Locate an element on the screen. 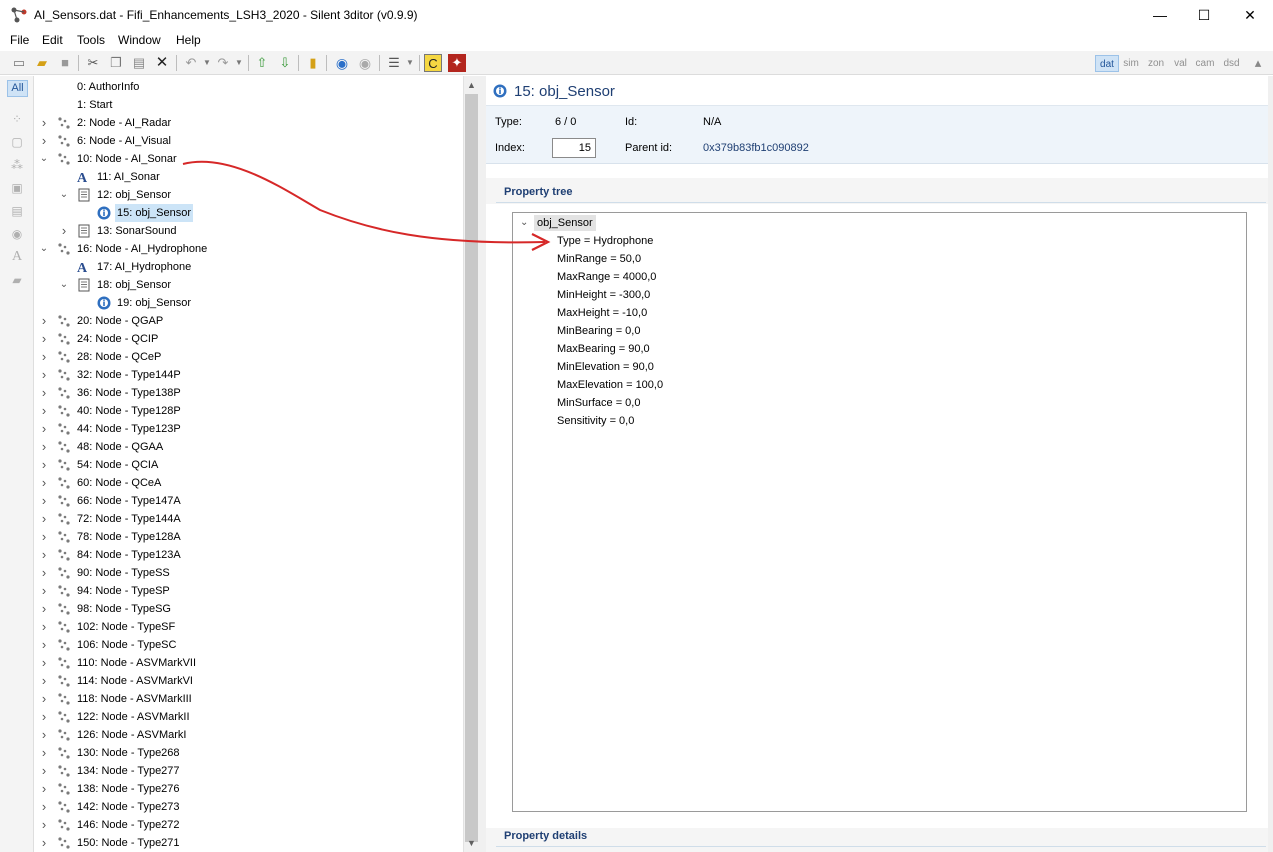 The width and height of the screenshot is (1273, 852). property-item: MaxRange = 4000,0 is located at coordinates (606, 277).